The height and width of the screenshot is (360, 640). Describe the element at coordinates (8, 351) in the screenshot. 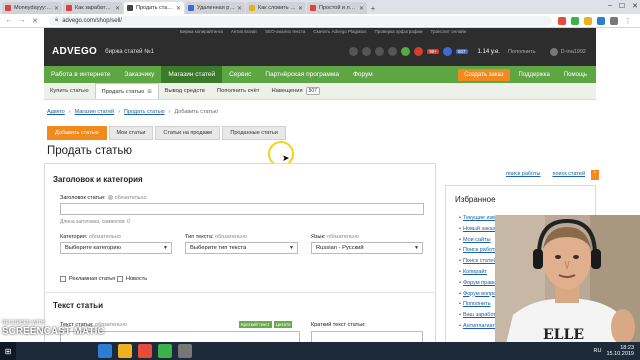

I see `windows-start-icon: ⊞` at that location.